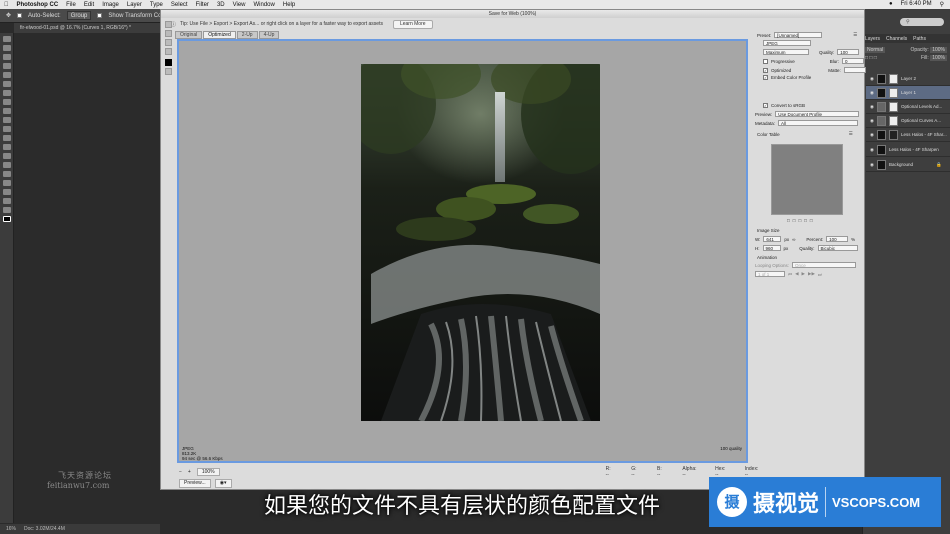 This screenshot has width=950, height=534. Describe the element at coordinates (765, 70) in the screenshot. I see `optimized-checkbox: ✓` at that location.